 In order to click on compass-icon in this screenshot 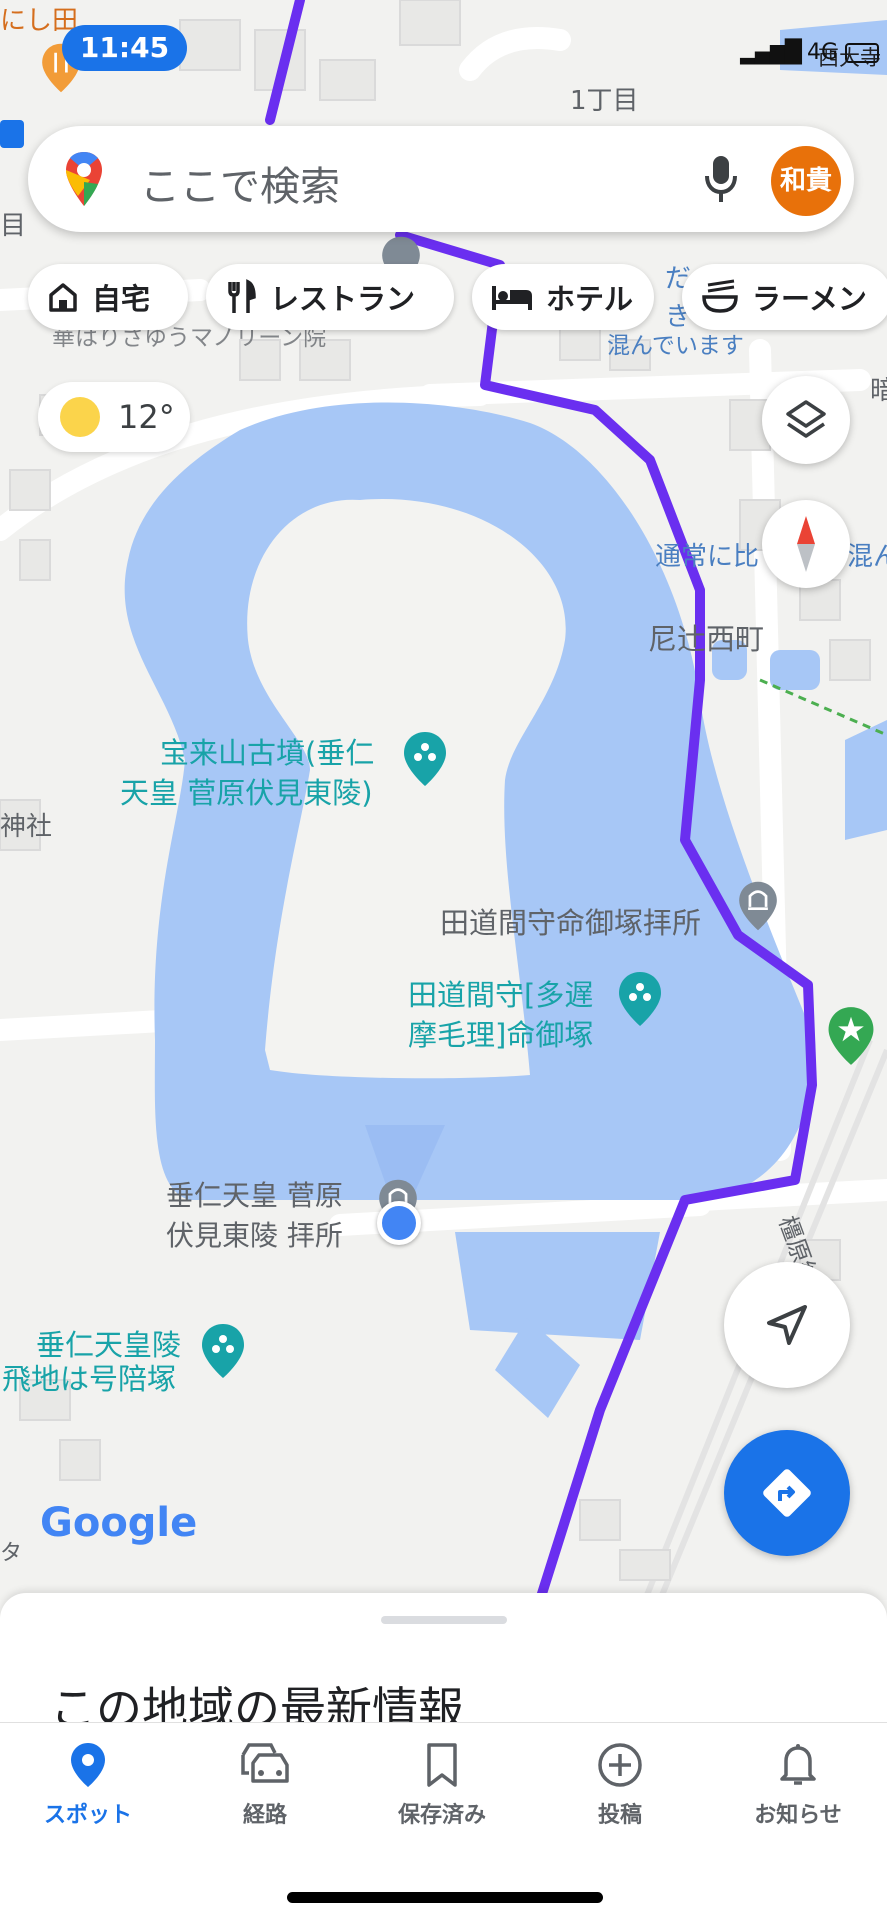, I will do `click(806, 544)`.